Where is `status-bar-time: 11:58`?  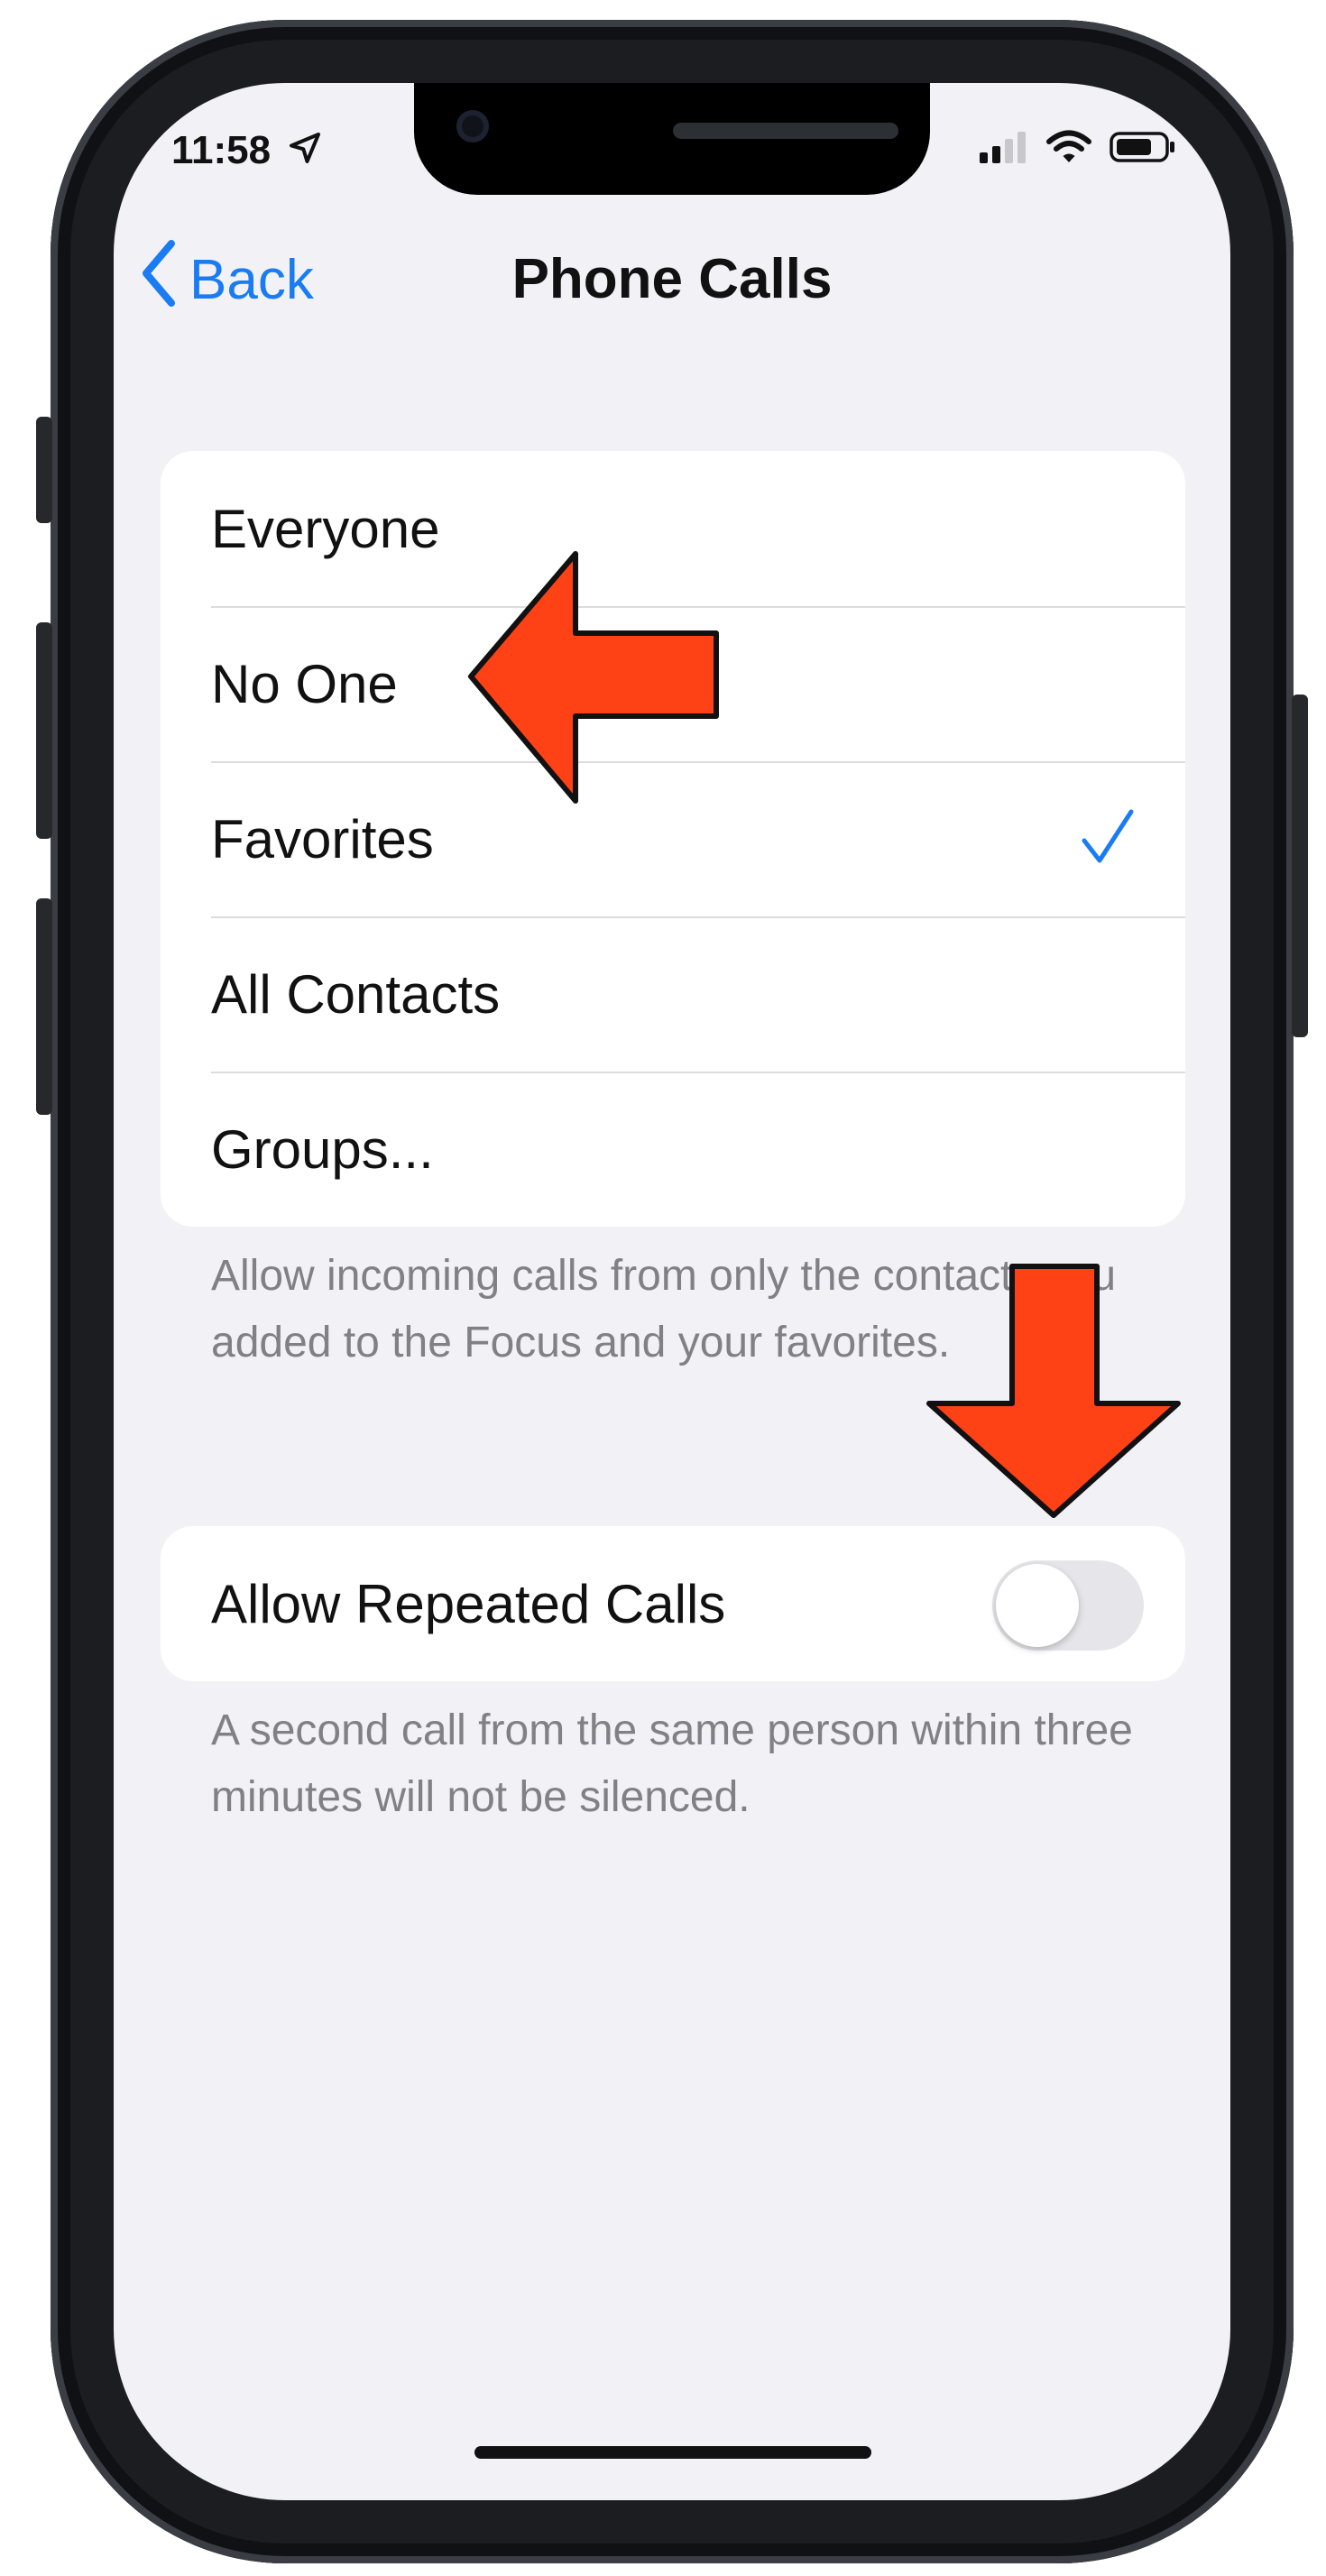 status-bar-time: 11:58 is located at coordinates (247, 152).